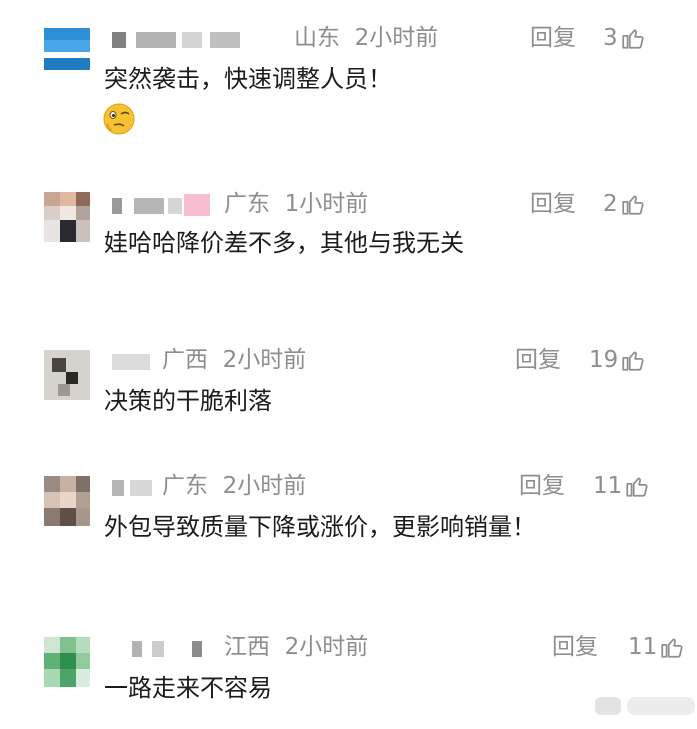  I want to click on comment-text: 外包导致质量下降或涨价，更影响销量！, so click(320, 527).